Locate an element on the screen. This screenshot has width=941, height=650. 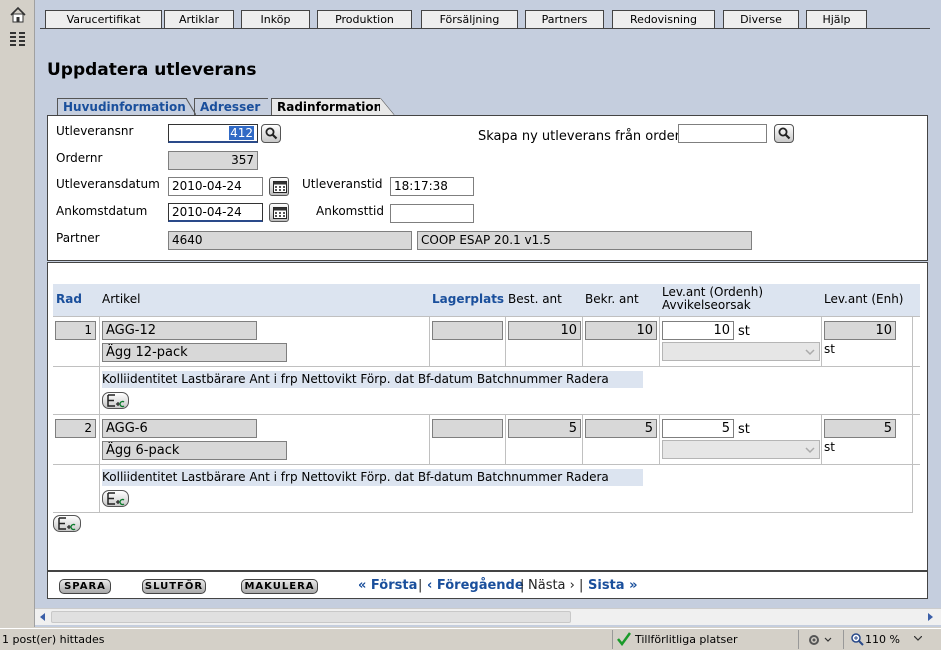
next-page-text: Nästa › is located at coordinates (551, 585).